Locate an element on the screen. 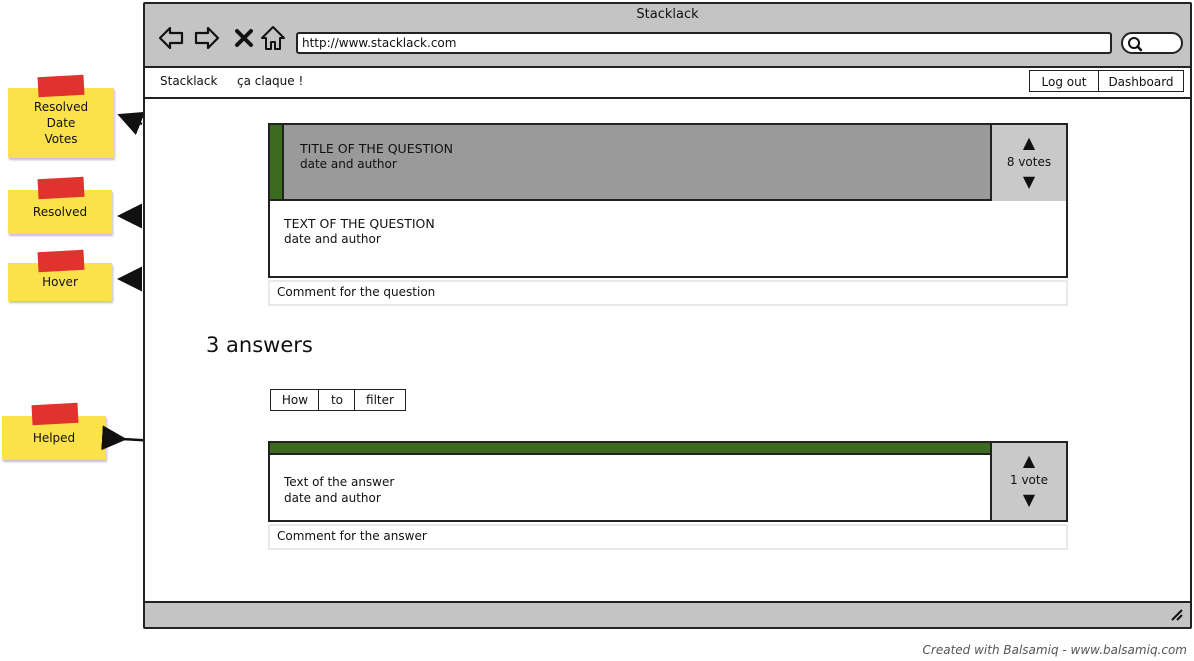 This screenshot has height=661, width=1194. question-title: TITLE OF THE QUESTION is located at coordinates (376, 148).